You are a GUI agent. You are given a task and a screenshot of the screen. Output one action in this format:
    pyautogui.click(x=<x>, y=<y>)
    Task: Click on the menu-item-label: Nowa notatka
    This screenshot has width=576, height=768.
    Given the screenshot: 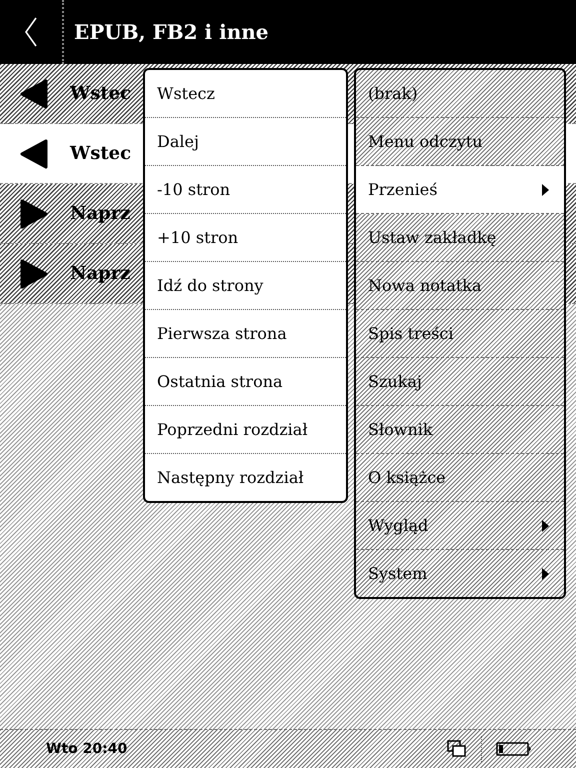 What is the action you would take?
    pyautogui.click(x=425, y=285)
    